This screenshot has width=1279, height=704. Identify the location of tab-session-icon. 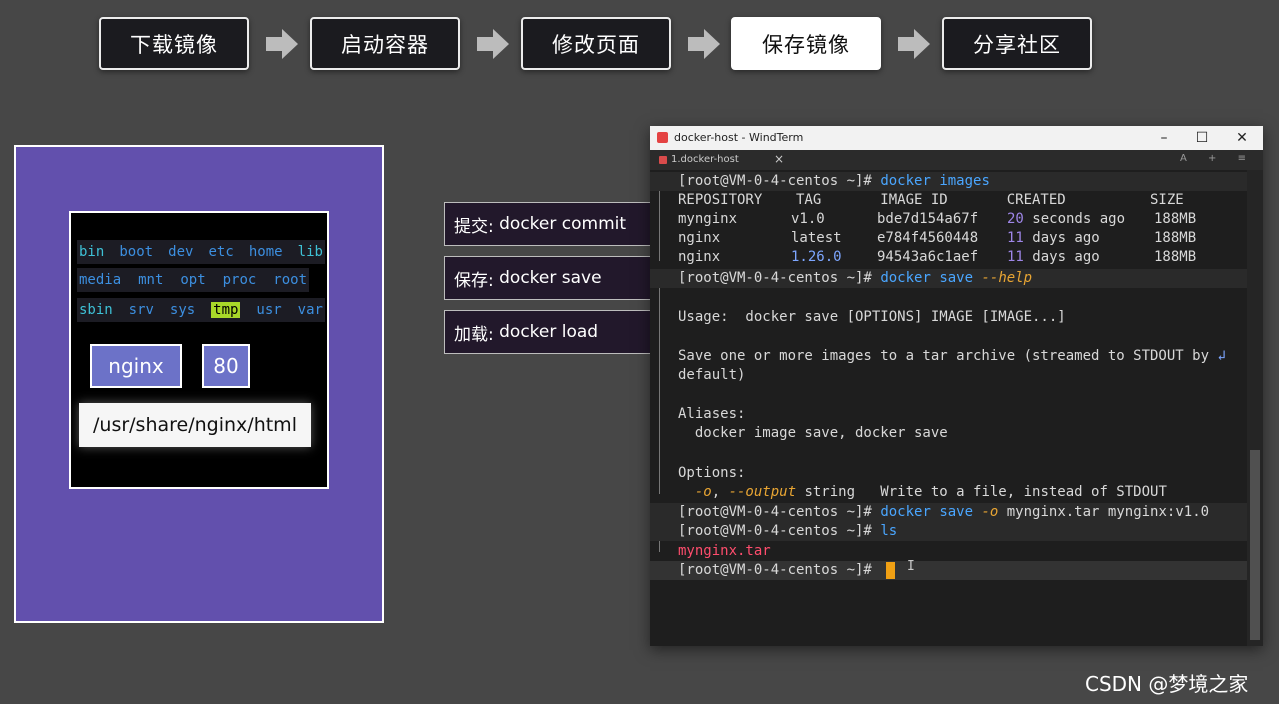
(663, 160).